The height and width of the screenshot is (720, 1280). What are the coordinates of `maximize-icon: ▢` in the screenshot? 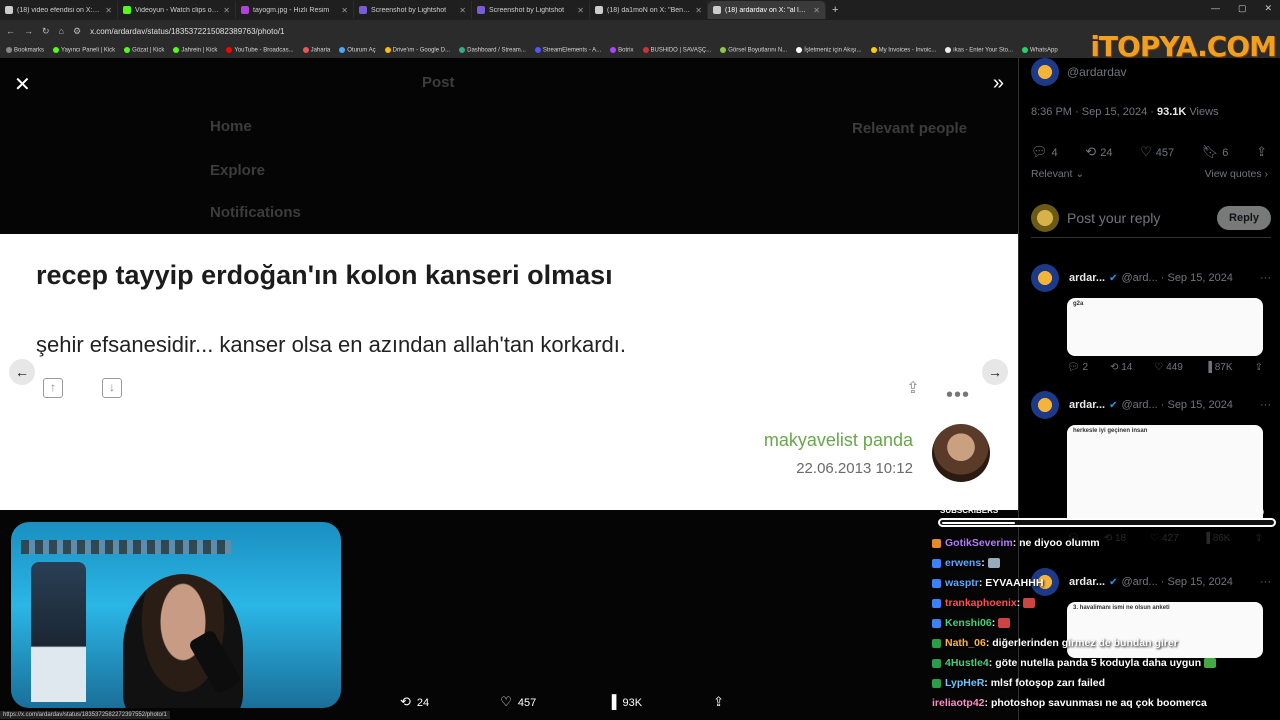 It's located at (1242, 8).